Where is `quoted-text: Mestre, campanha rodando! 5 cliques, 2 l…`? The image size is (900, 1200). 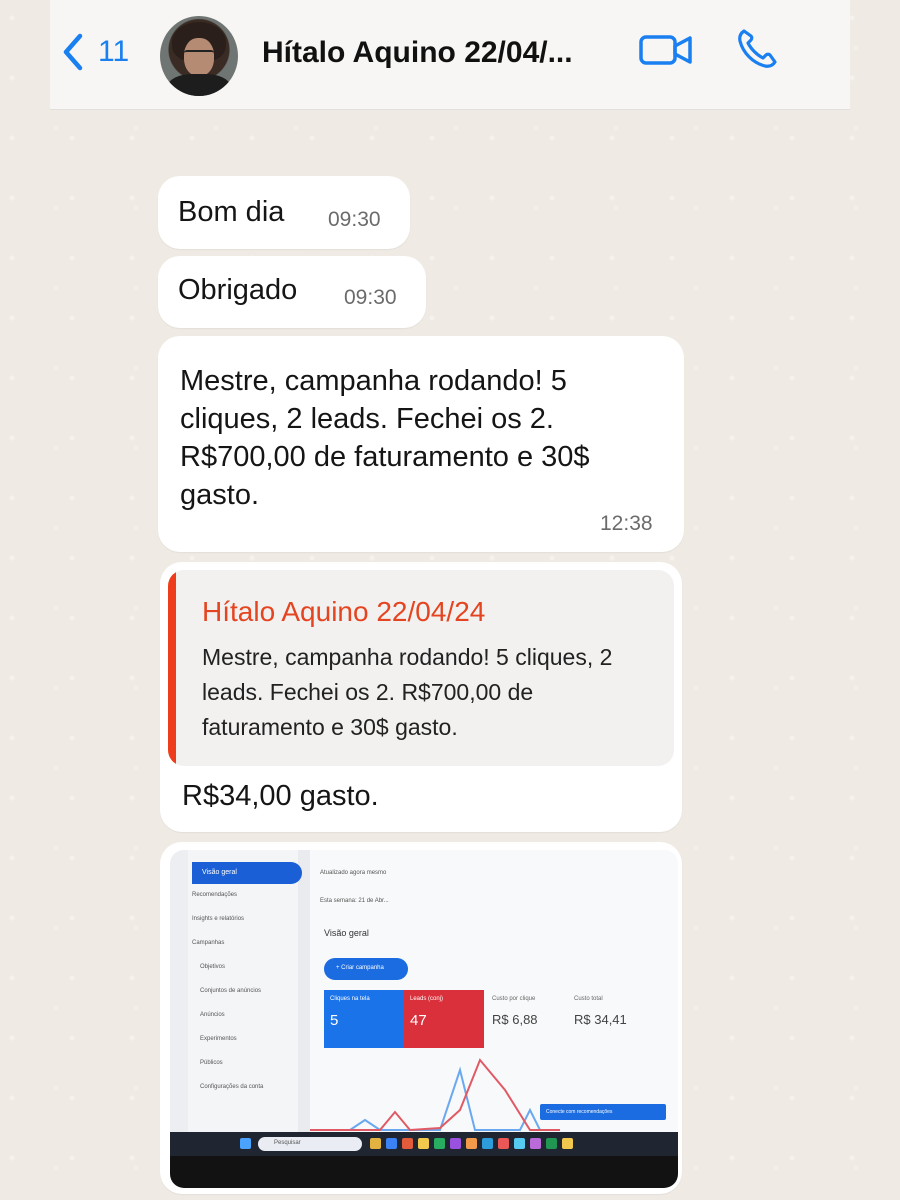
quoted-text: Mestre, campanha rodando! 5 cliques, 2 l… is located at coordinates (407, 692).